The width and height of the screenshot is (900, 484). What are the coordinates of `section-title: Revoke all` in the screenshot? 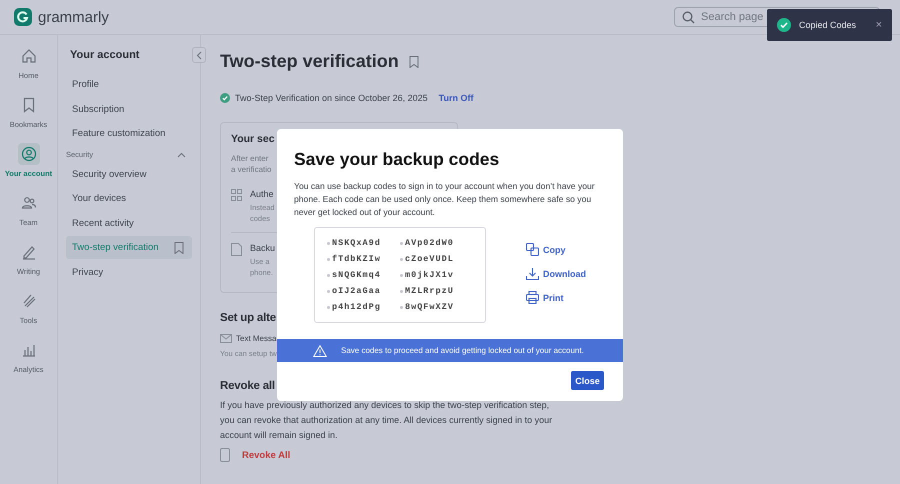 It's located at (247, 386).